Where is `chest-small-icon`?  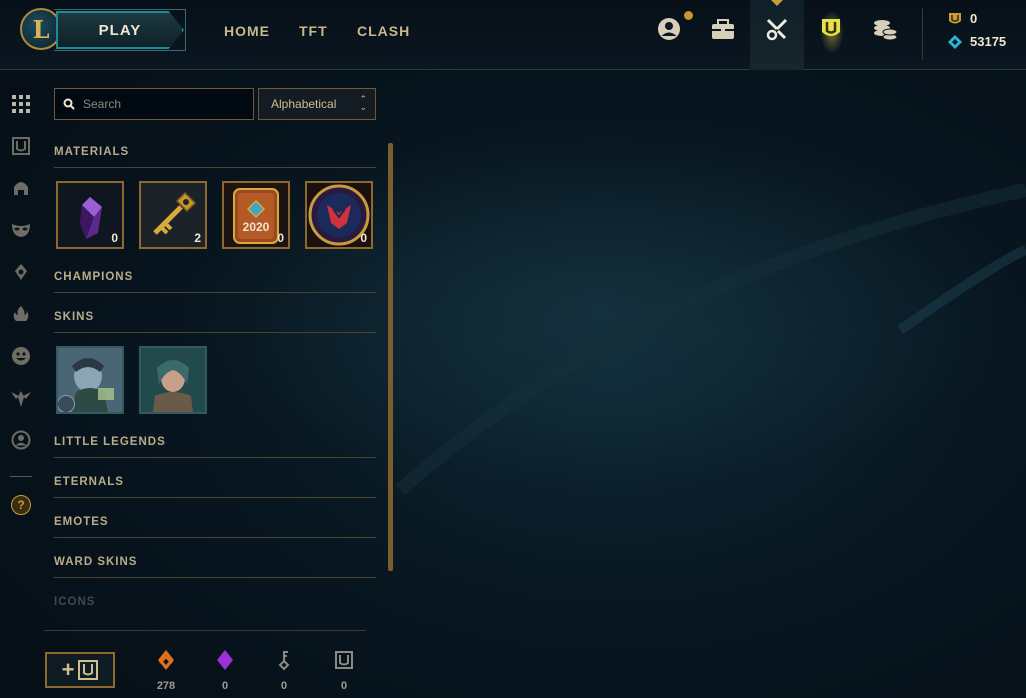
chest-small-icon is located at coordinates (344, 660).